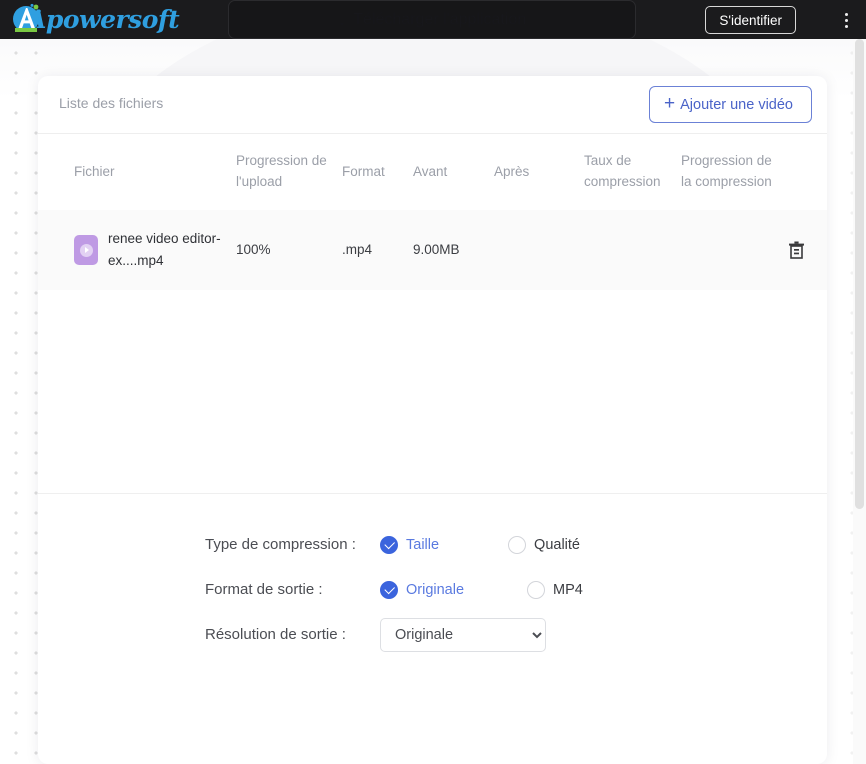 This screenshot has height=764, width=866. I want to click on delete-file-button, so click(796, 250).